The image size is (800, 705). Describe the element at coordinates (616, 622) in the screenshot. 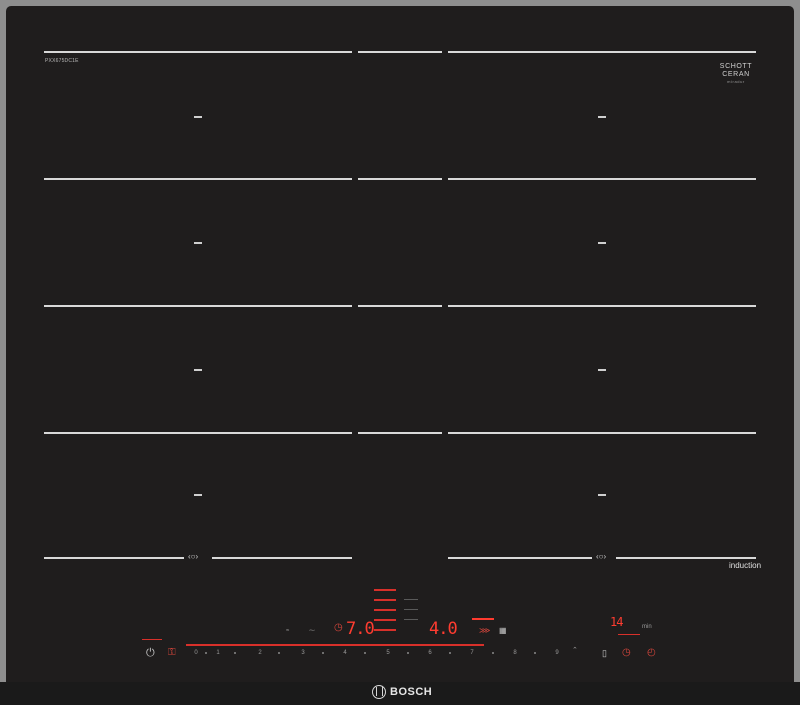

I see `timer-display: 14` at that location.